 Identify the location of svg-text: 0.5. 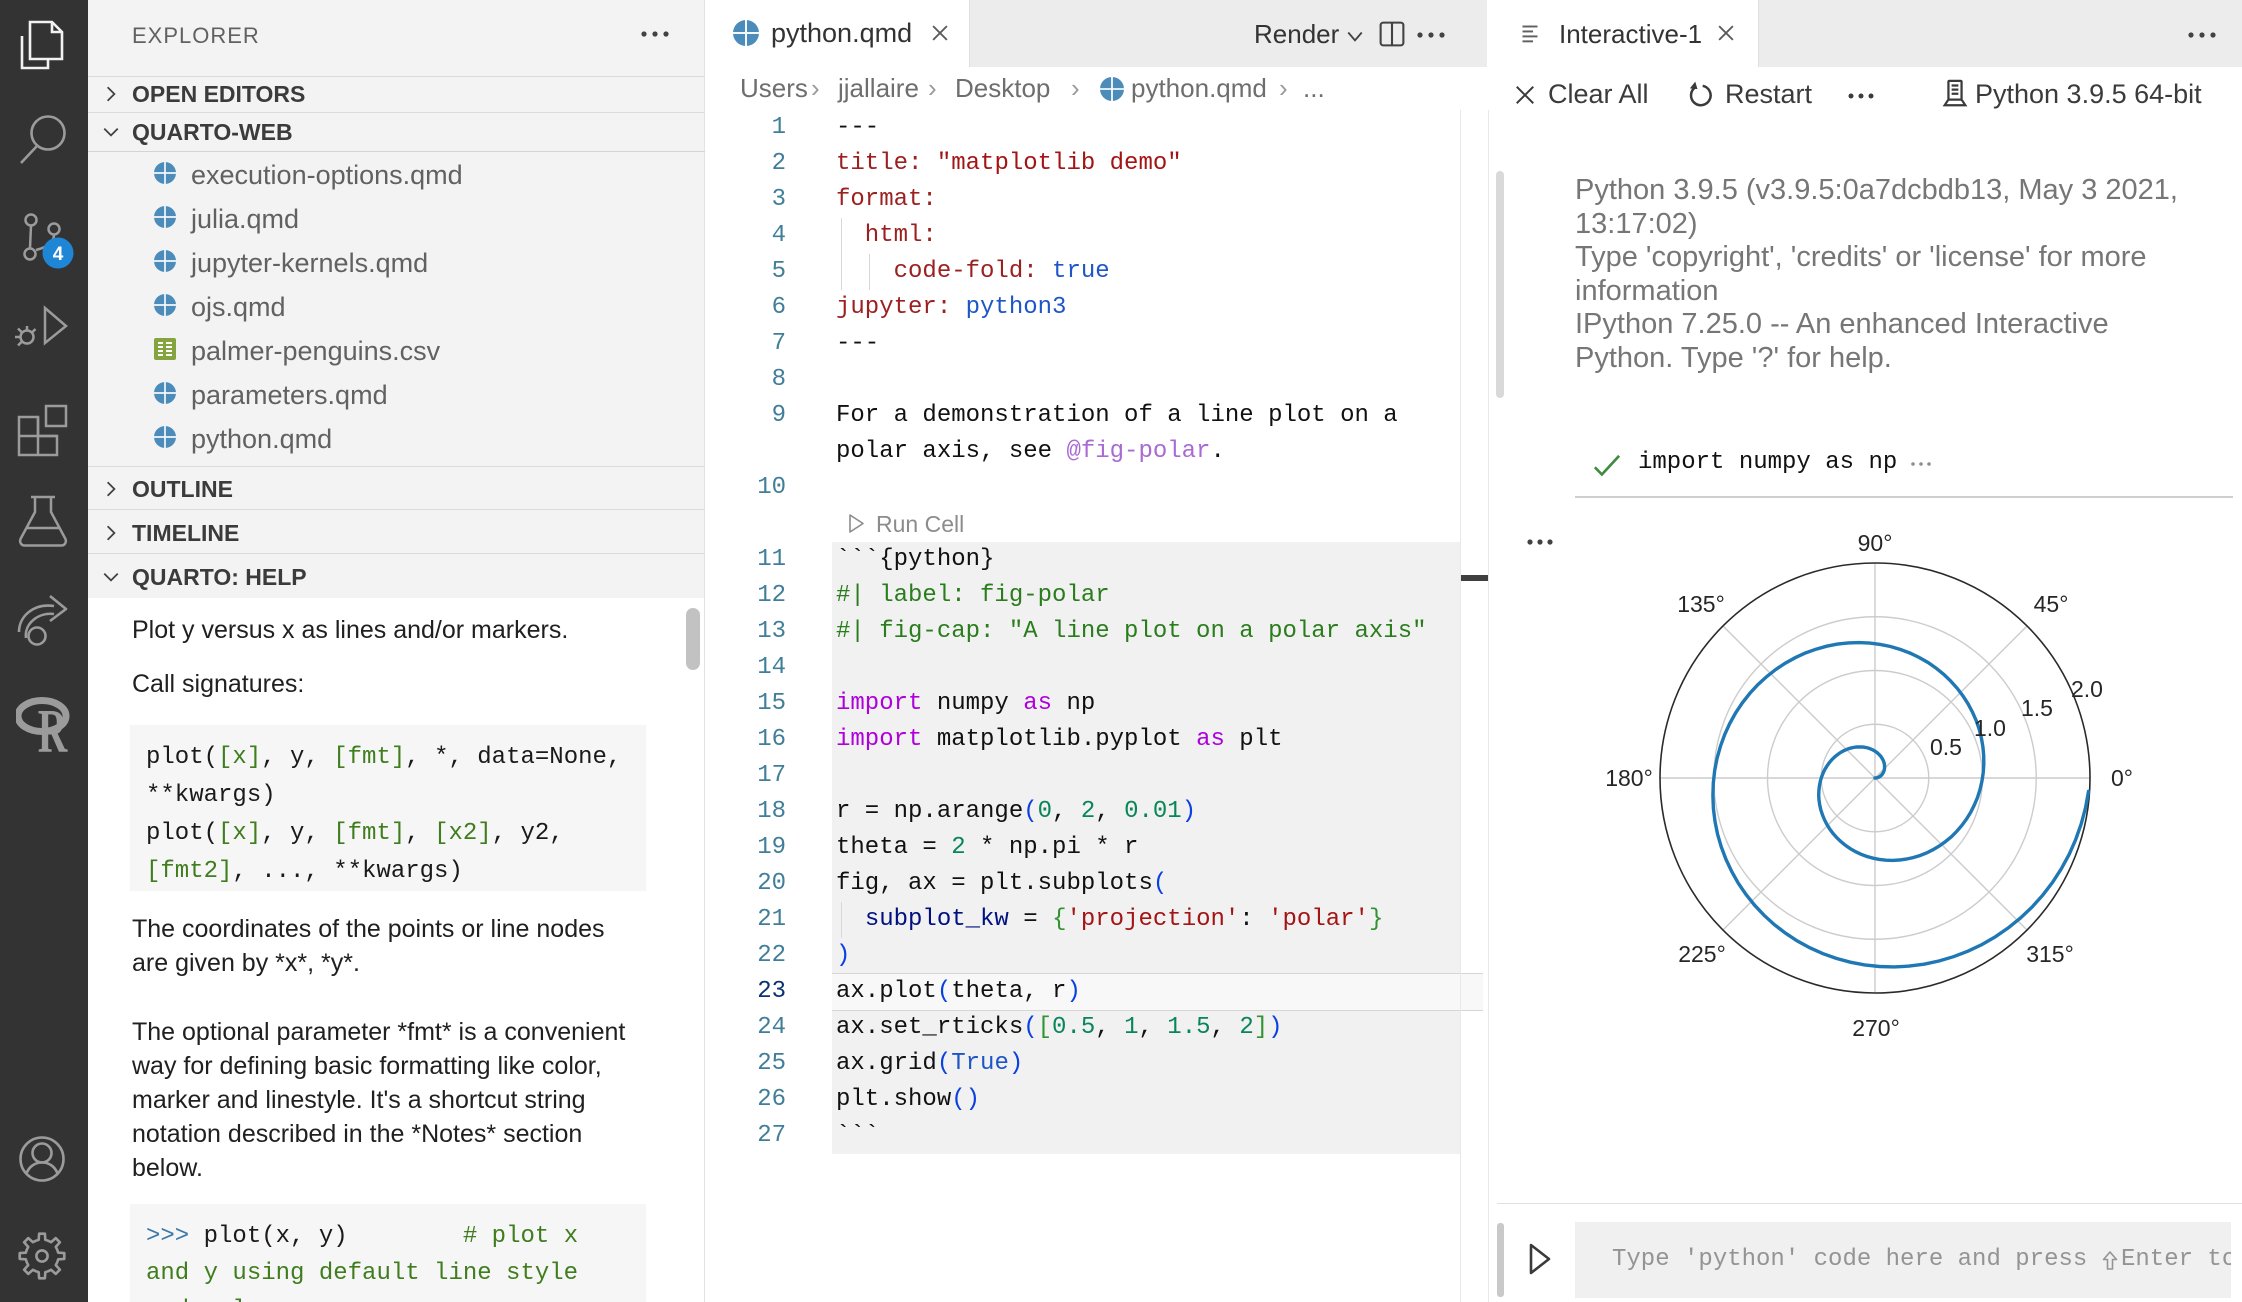
(1946, 747).